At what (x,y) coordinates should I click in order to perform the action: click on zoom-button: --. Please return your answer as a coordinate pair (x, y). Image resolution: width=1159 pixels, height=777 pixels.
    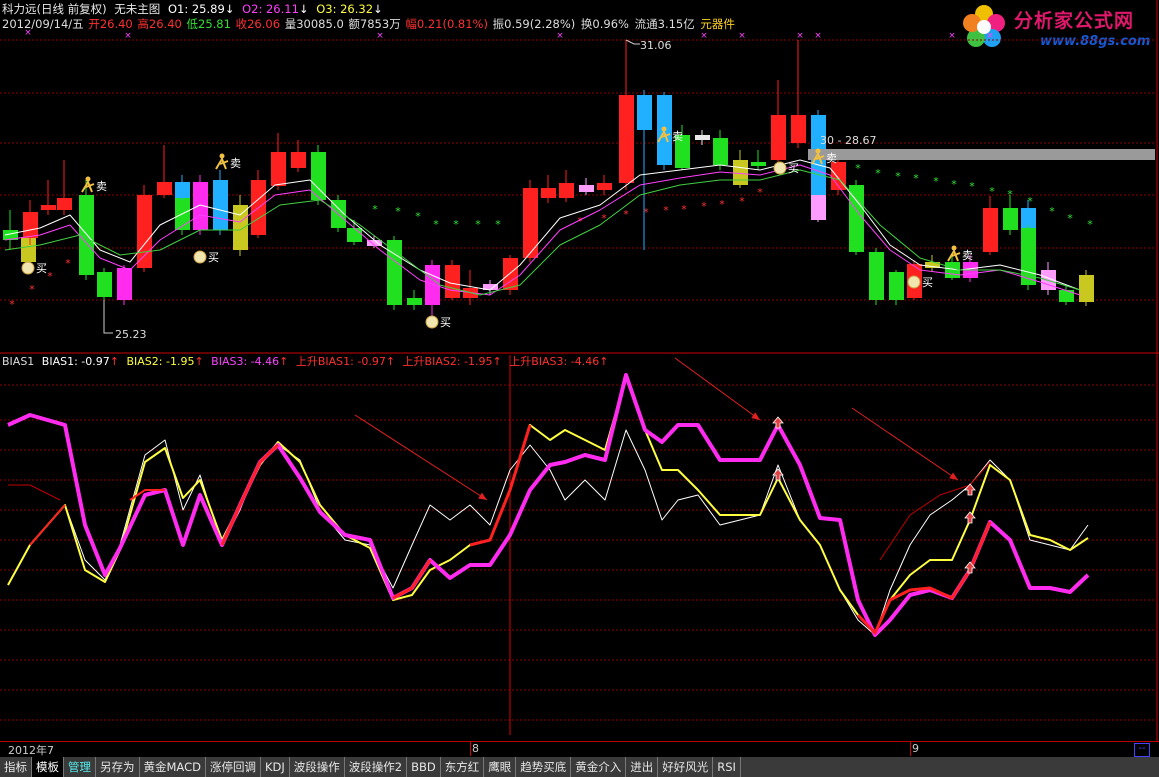
    Looking at the image, I should click on (1142, 750).